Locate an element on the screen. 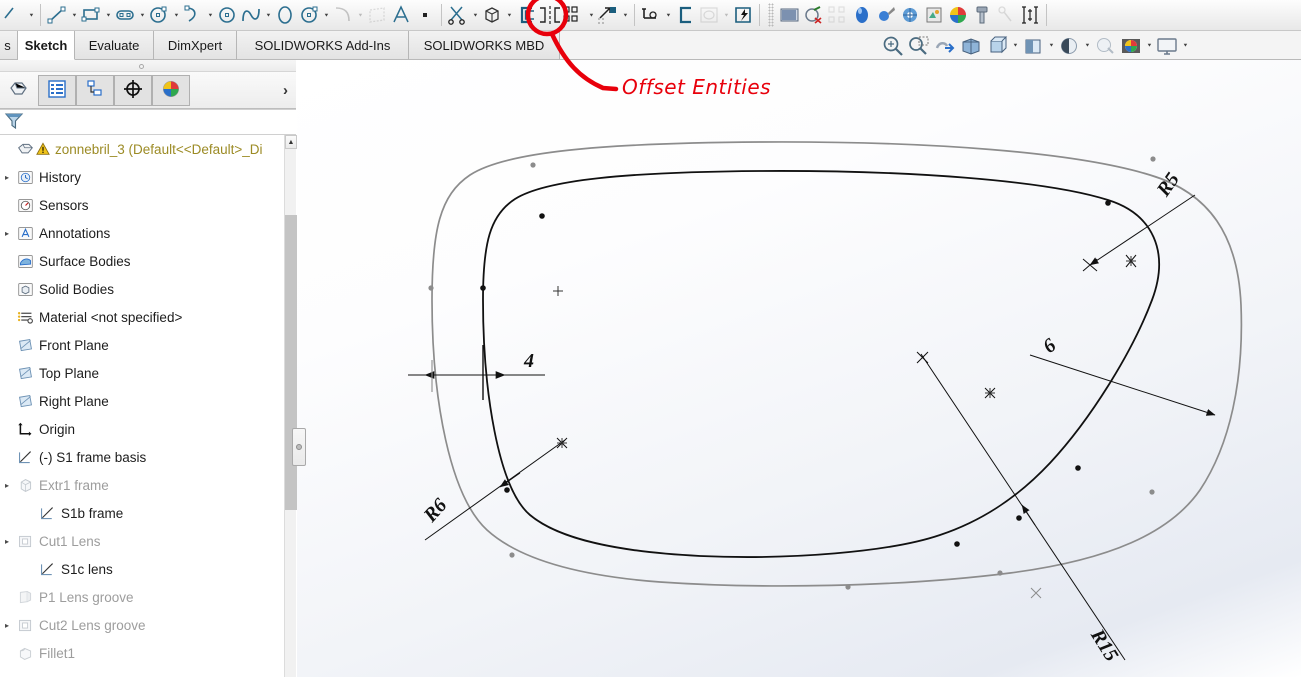  toolbar-button-slot is located at coordinates (130, 15).